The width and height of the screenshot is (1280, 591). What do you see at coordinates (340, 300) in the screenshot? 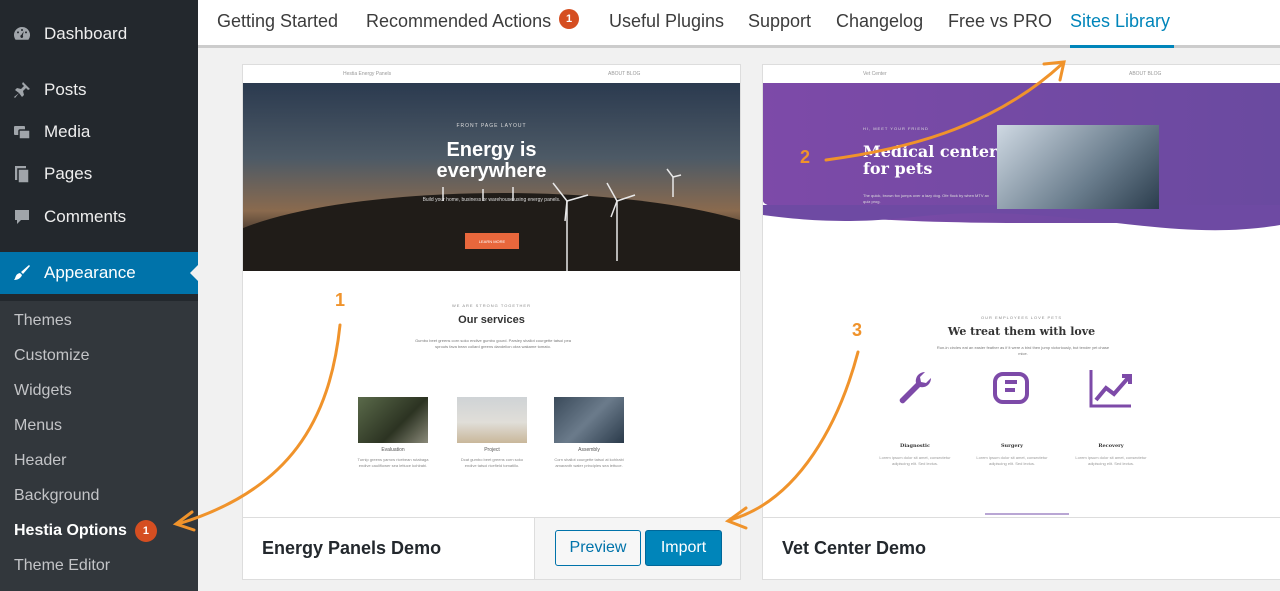
I see `annotation-number: 1` at bounding box center [340, 300].